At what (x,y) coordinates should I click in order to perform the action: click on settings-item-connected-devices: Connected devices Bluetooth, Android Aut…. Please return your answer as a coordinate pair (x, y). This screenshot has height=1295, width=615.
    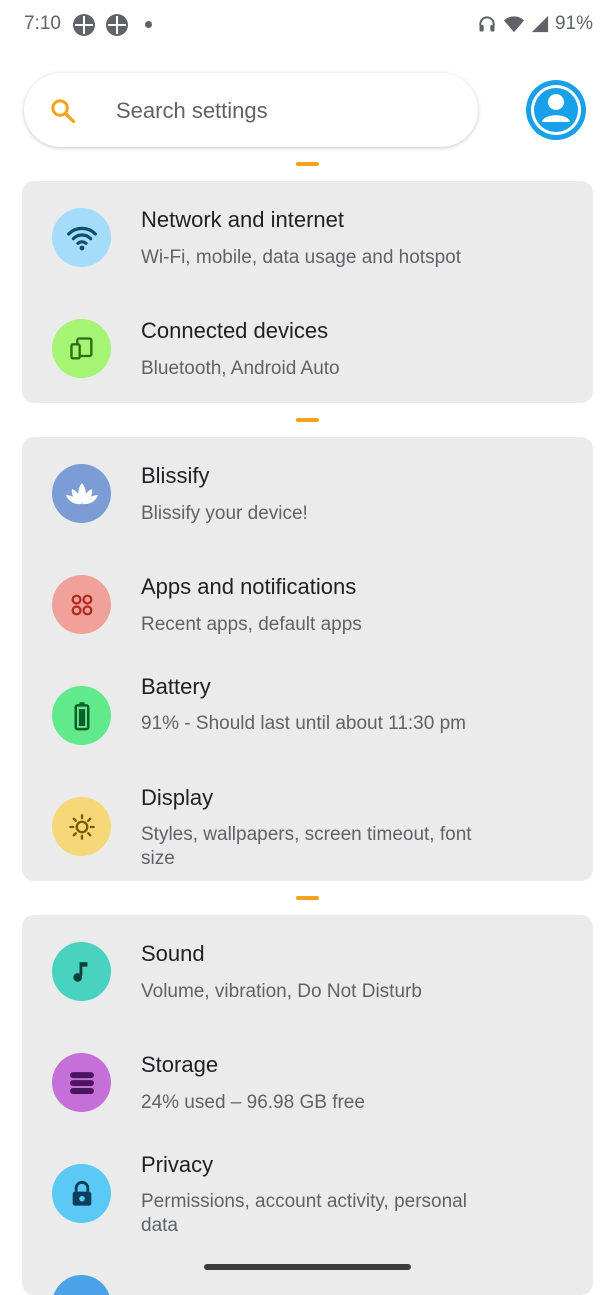
    Looking at the image, I should click on (307, 347).